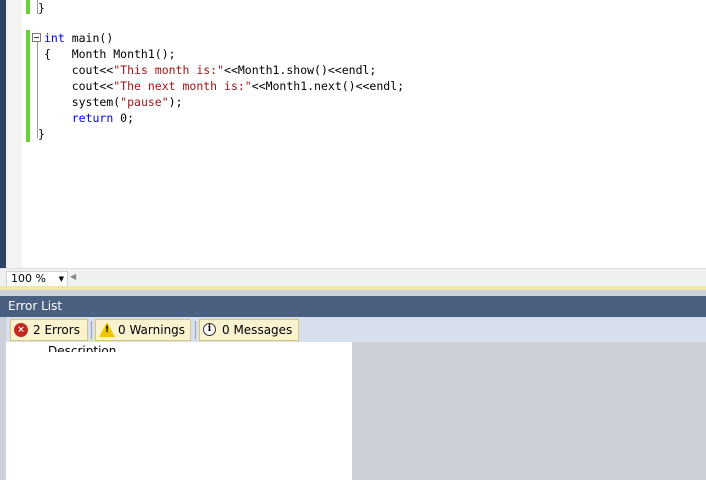 The image size is (706, 480). I want to click on error-list-title-bar: Error List, so click(353, 306).